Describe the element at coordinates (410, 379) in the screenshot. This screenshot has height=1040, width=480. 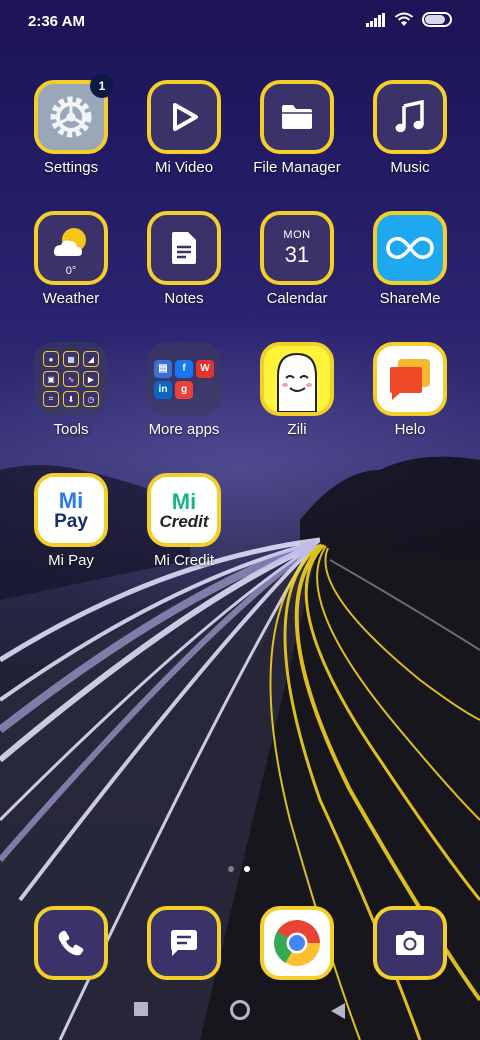
I see `helo-chat-icon` at that location.